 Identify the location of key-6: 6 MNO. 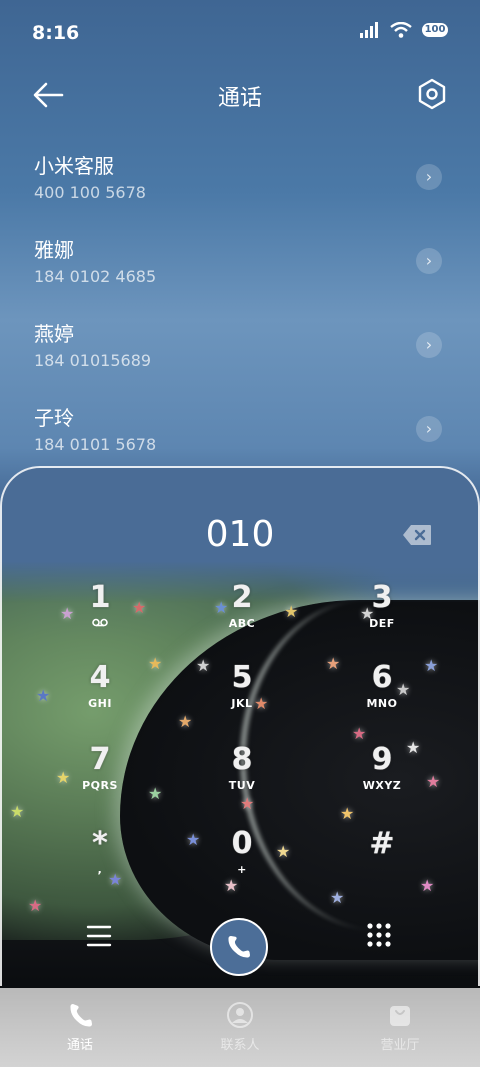
(382, 698).